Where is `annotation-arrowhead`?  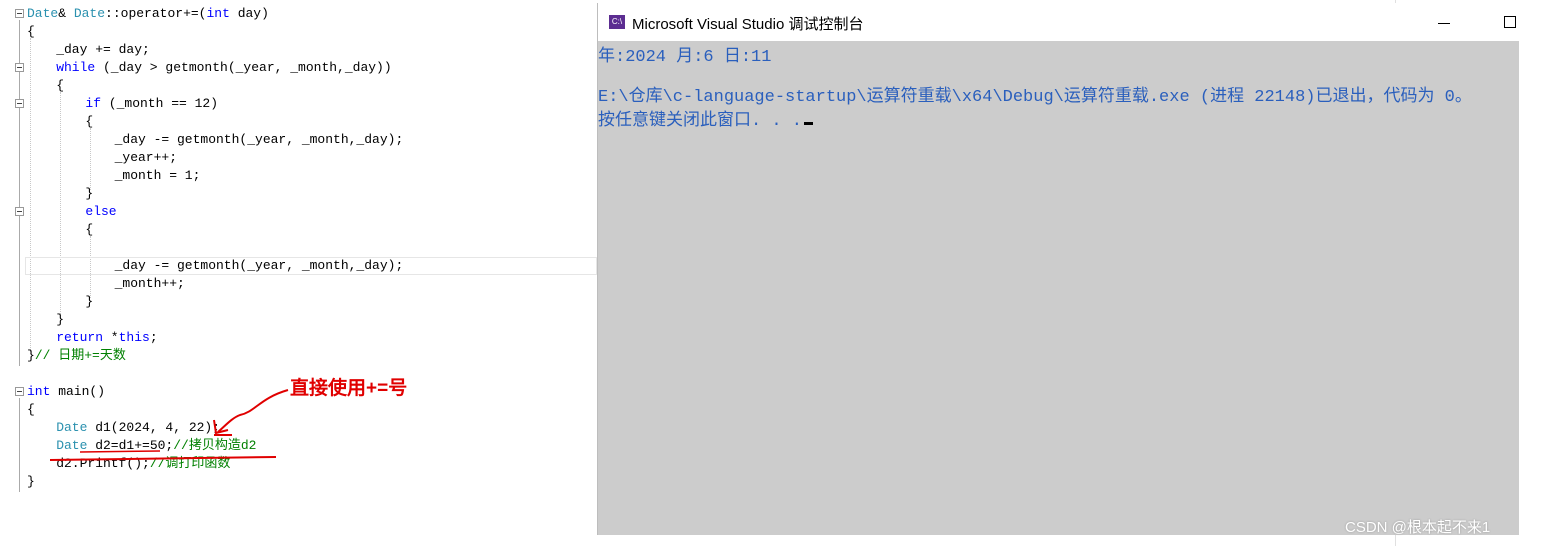
annotation-arrowhead is located at coordinates (221, 427).